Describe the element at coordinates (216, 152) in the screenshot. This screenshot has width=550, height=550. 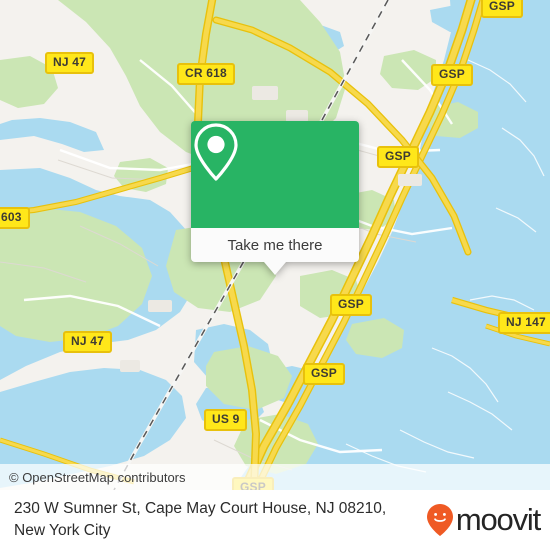
I see `map-pin-icon` at that location.